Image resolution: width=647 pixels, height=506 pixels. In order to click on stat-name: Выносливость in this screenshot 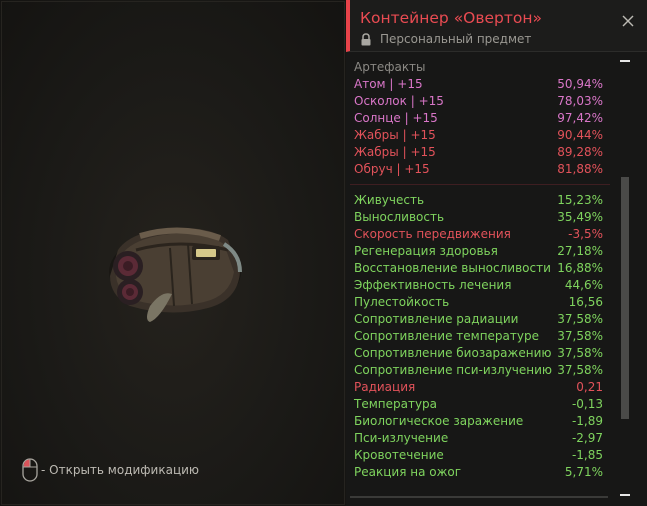, I will do `click(399, 217)`.